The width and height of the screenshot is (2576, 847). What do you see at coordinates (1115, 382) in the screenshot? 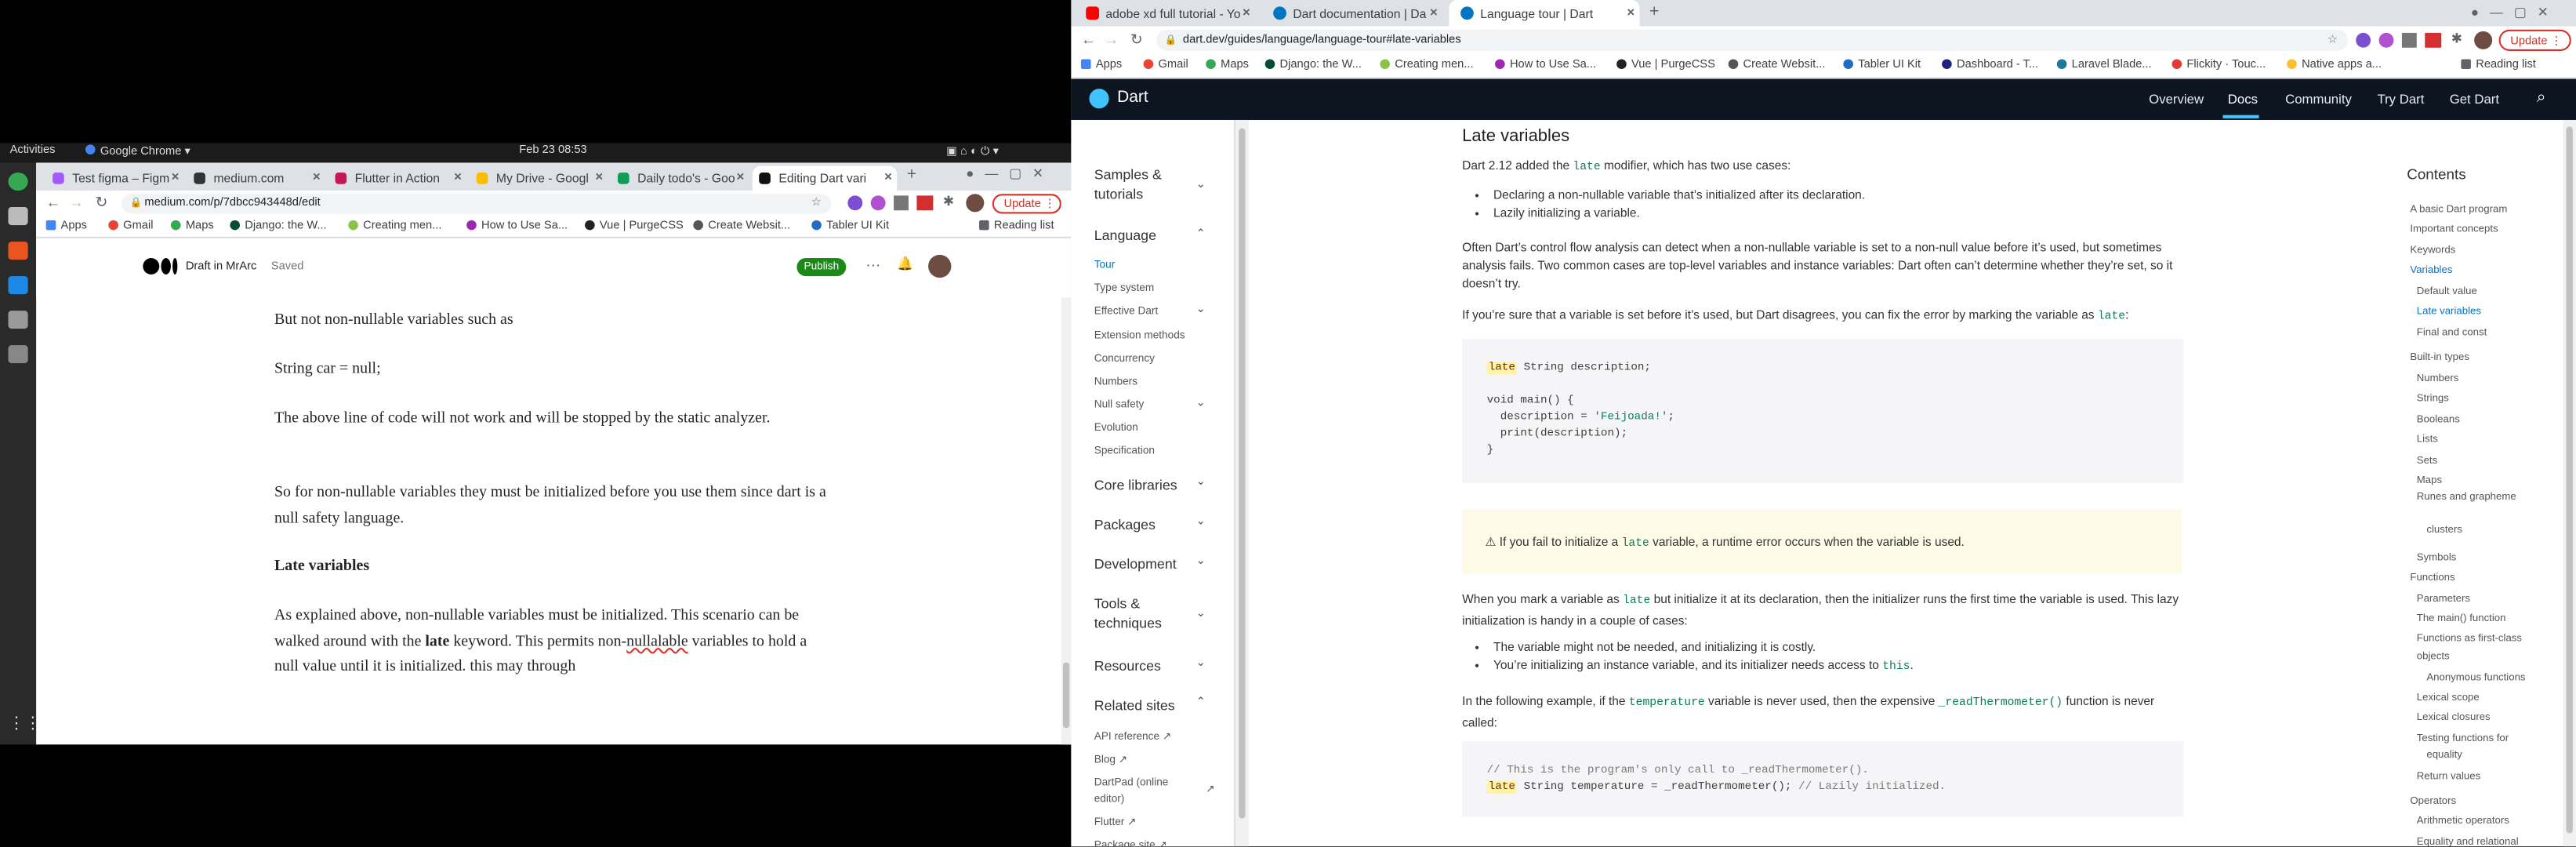
I see `sidebar-item-numbers: Numbers` at bounding box center [1115, 382].